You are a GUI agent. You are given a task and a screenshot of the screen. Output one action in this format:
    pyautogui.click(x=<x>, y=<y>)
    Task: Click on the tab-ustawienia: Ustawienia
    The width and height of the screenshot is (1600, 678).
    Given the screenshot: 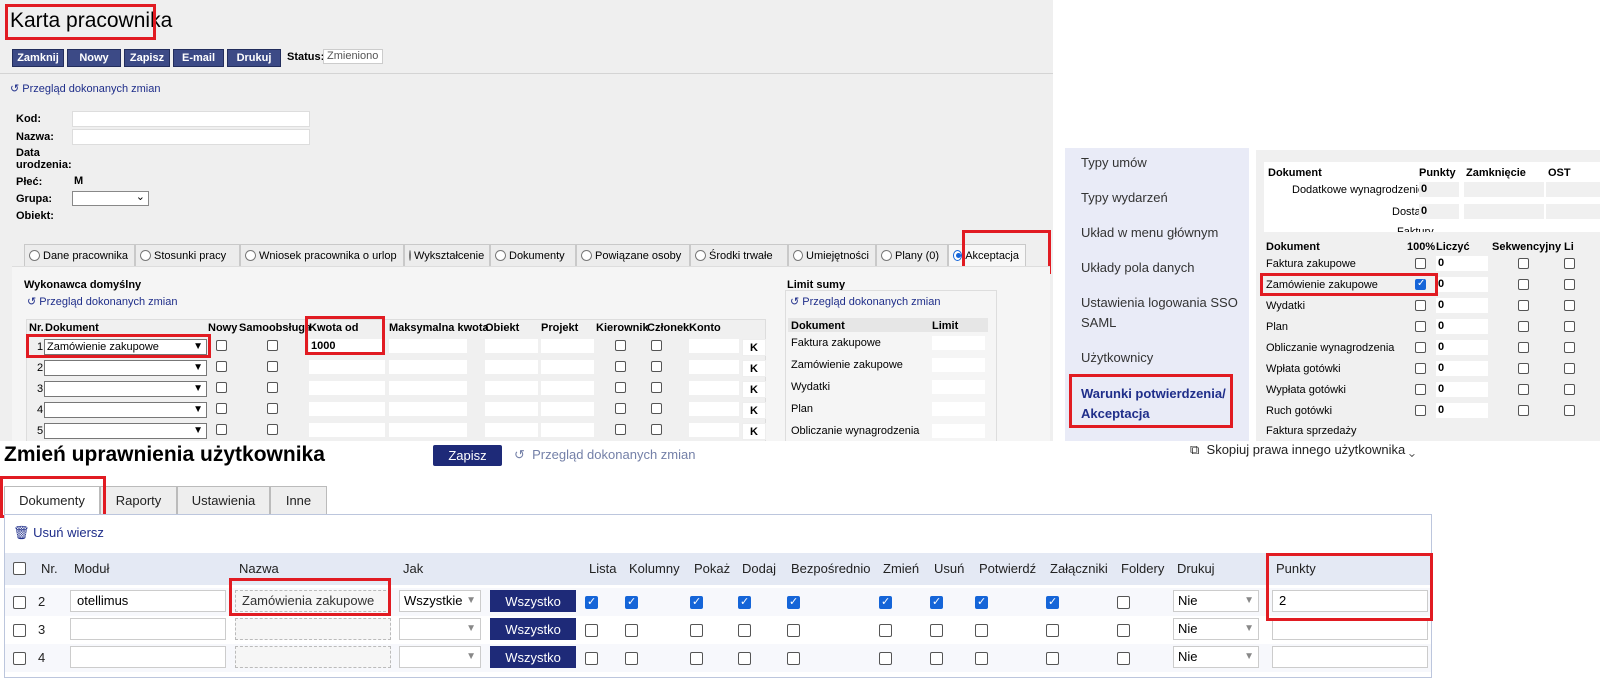 What is the action you would take?
    pyautogui.click(x=223, y=500)
    